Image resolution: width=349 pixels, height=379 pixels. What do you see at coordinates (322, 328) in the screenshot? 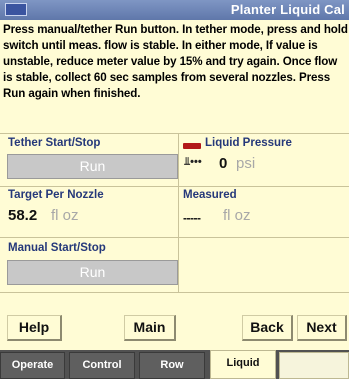
I see `next-button: Next` at bounding box center [322, 328].